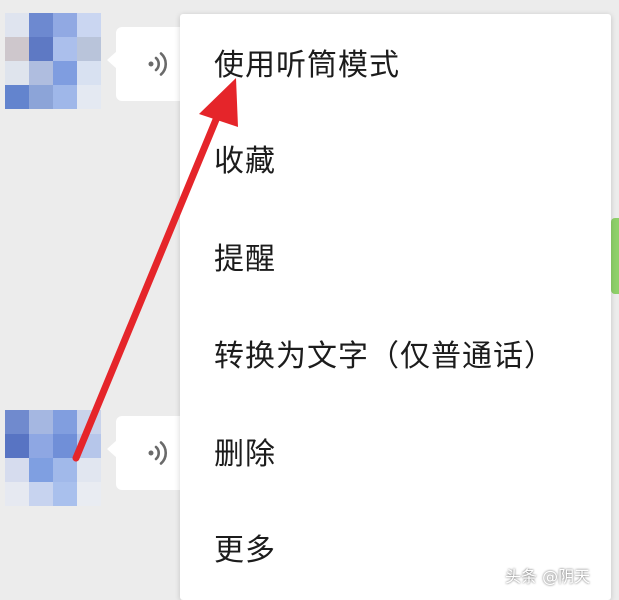 This screenshot has height=600, width=619. I want to click on outgoing-message-edge, so click(615, 256).